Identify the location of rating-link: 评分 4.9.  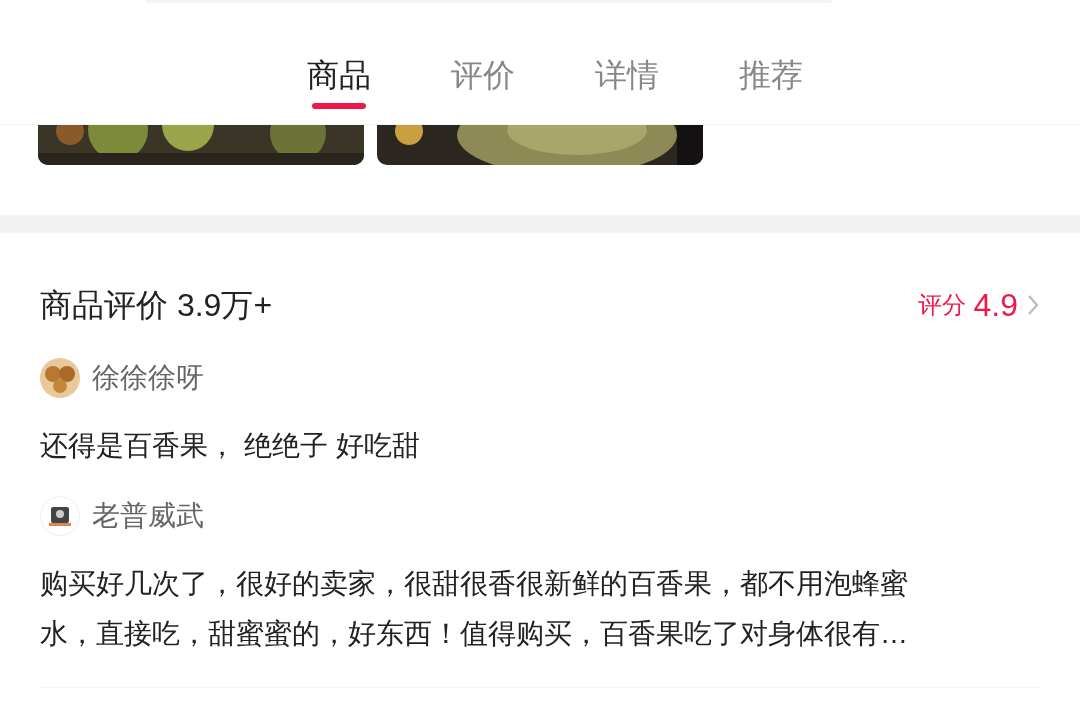
(978, 305).